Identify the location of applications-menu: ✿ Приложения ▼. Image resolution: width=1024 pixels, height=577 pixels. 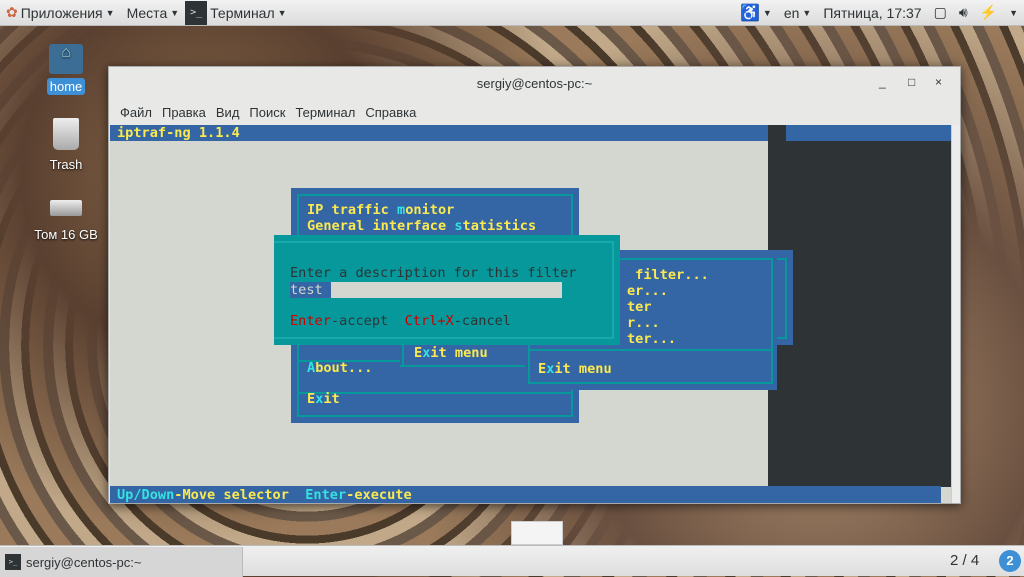
(60, 12).